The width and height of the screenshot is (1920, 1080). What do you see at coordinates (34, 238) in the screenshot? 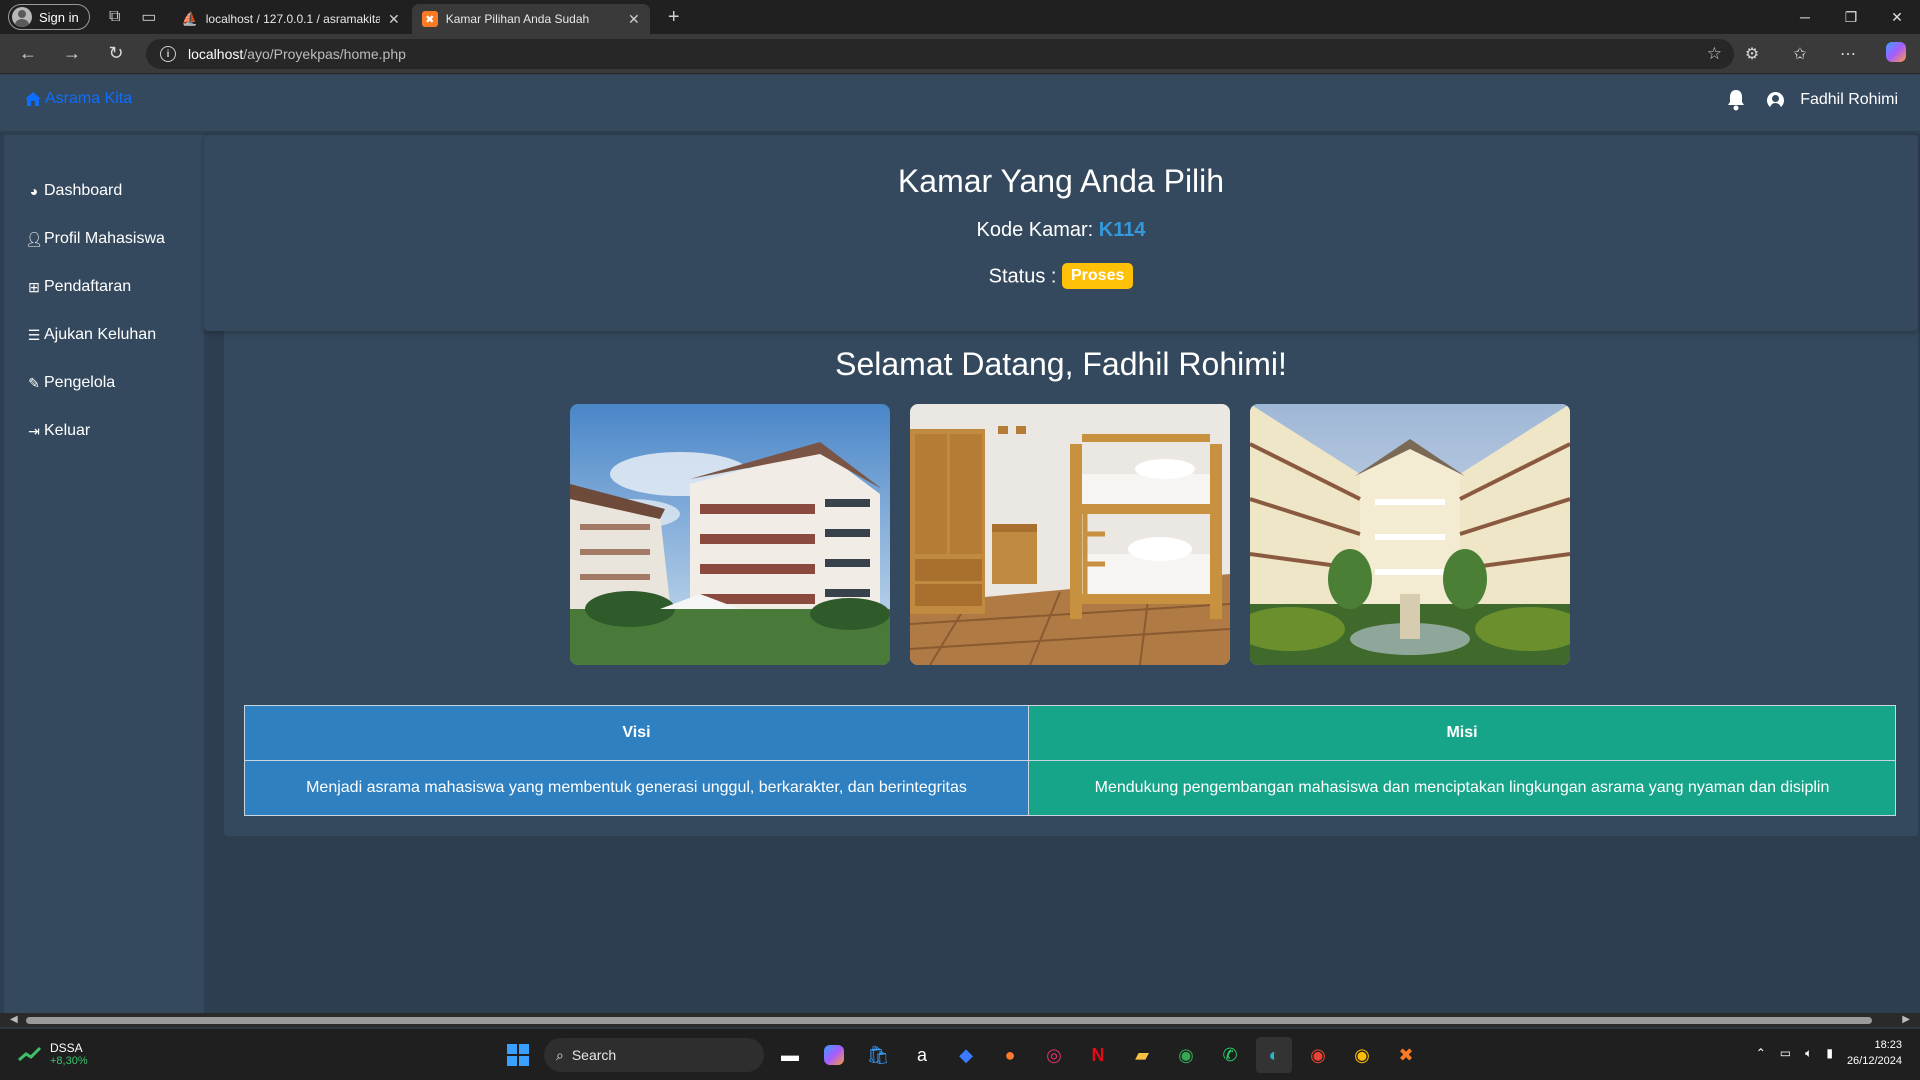
I see `user-icon: 👤︎` at bounding box center [34, 238].